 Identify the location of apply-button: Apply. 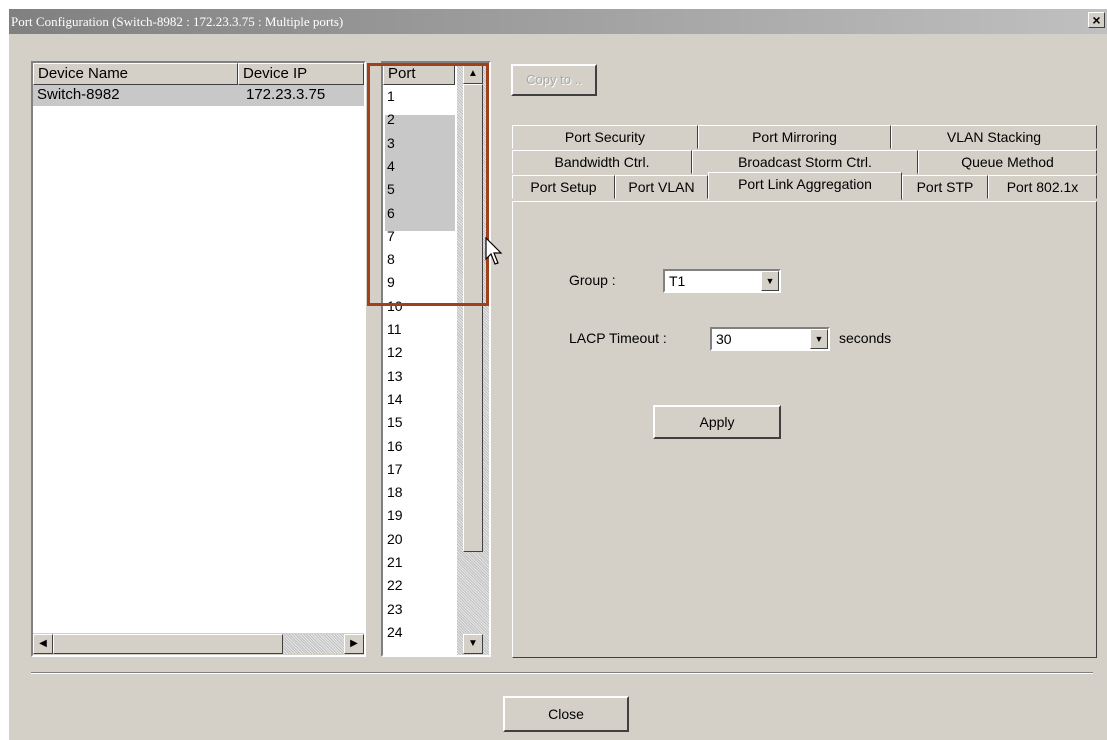
(717, 422).